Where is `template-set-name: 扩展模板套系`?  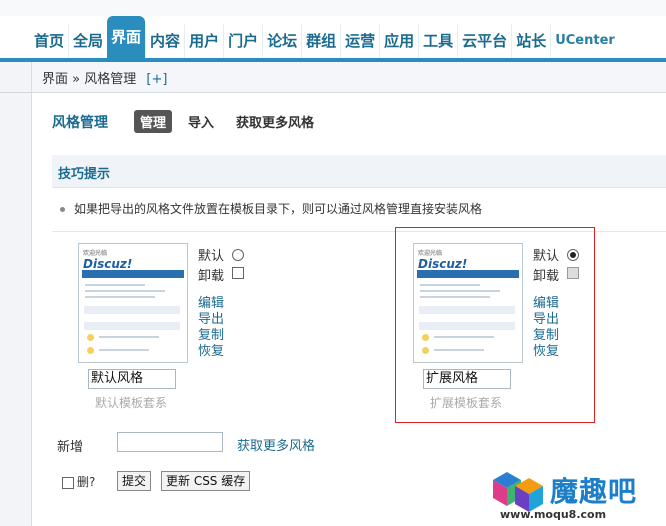
template-set-name: 扩展模板套系 is located at coordinates (466, 403).